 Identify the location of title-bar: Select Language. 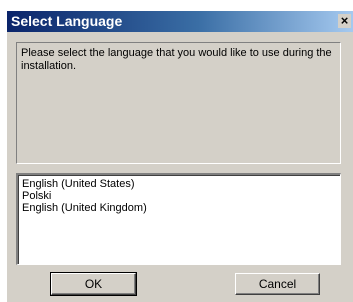
(180, 21).